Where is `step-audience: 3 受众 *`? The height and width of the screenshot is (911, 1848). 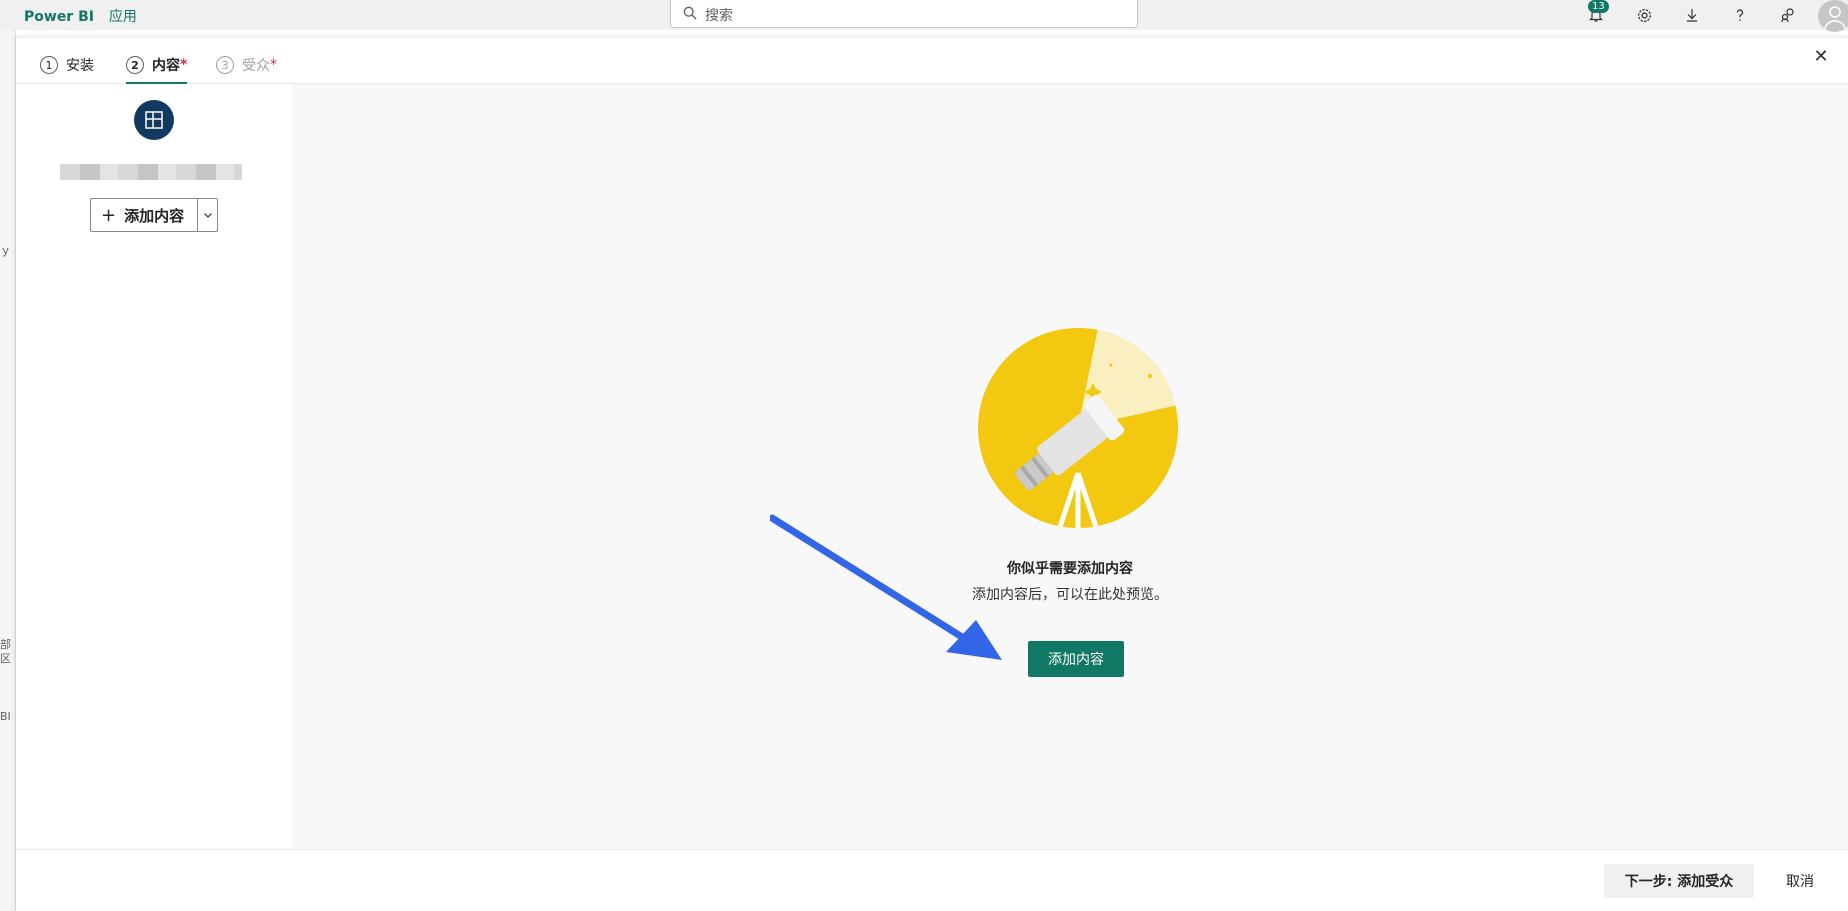 step-audience: 3 受众 * is located at coordinates (246, 65).